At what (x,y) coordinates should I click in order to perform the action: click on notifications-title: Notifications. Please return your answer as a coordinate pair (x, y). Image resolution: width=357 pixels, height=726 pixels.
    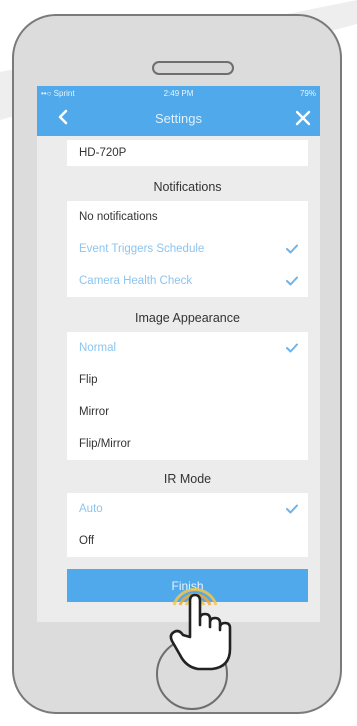
    Looking at the image, I should click on (187, 187).